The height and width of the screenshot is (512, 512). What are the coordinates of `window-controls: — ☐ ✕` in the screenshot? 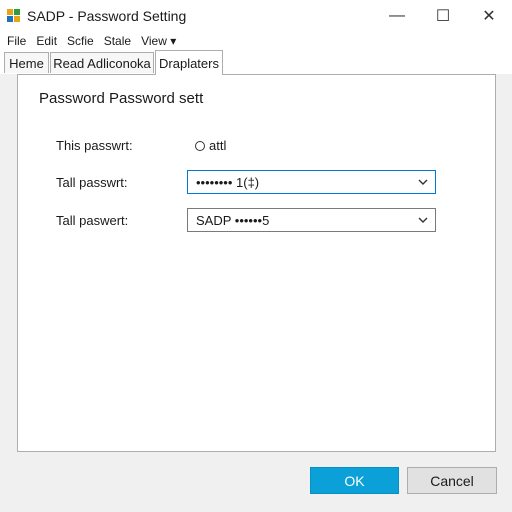 It's located at (443, 16).